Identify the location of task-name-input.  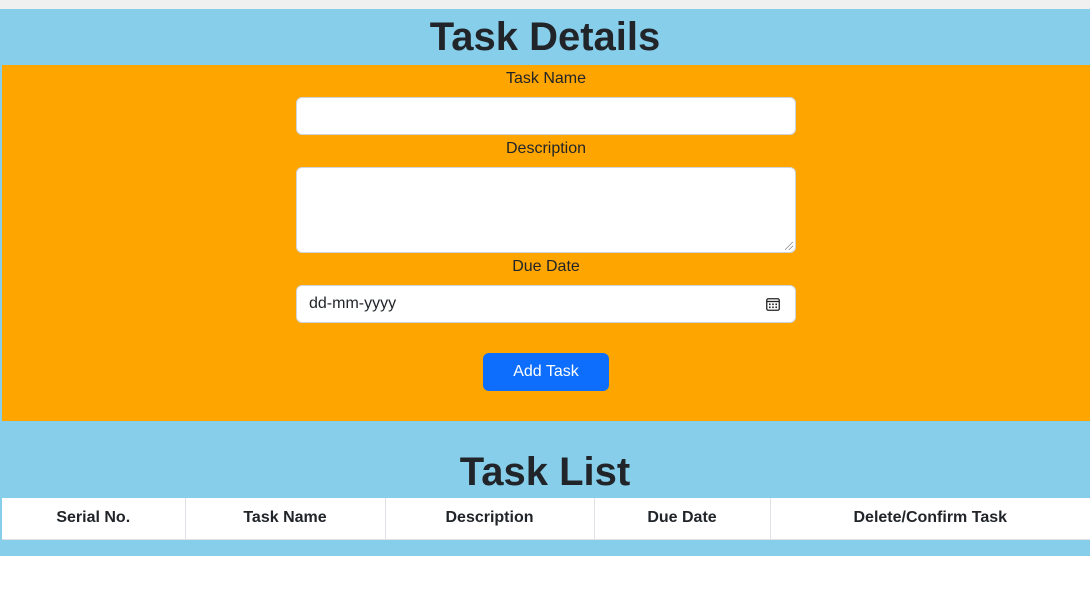
(546, 116).